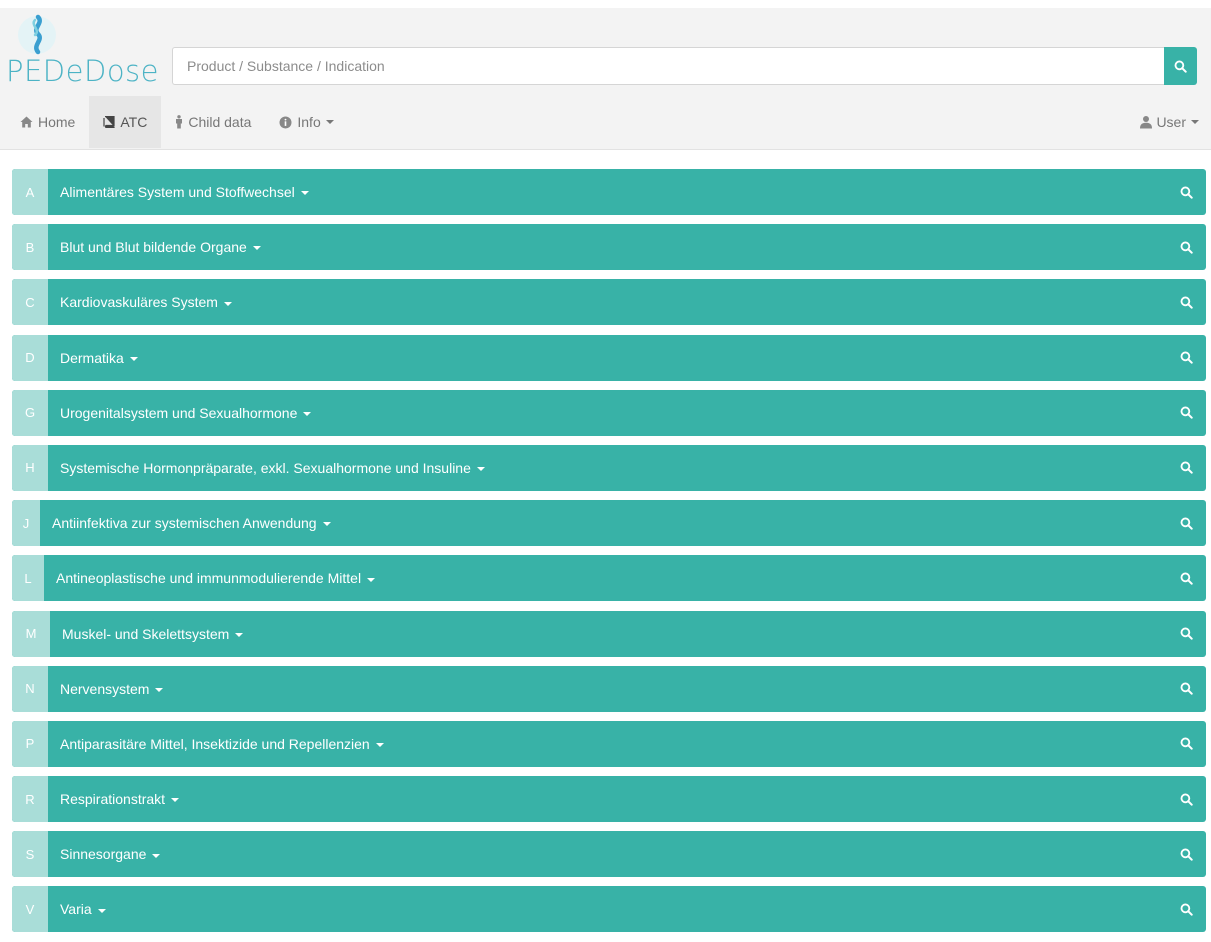 The width and height of the screenshot is (1211, 942). I want to click on atc-group-label: Alimentäres System und Stoffwechsel, so click(178, 192).